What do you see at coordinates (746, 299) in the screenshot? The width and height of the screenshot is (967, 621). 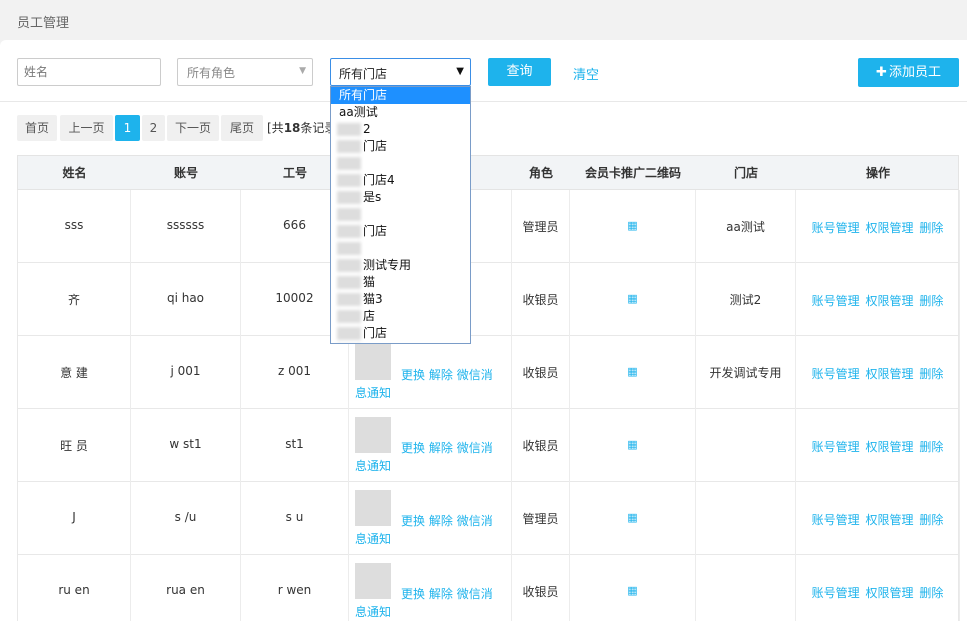 I see `employee-store-cell: 测试2` at bounding box center [746, 299].